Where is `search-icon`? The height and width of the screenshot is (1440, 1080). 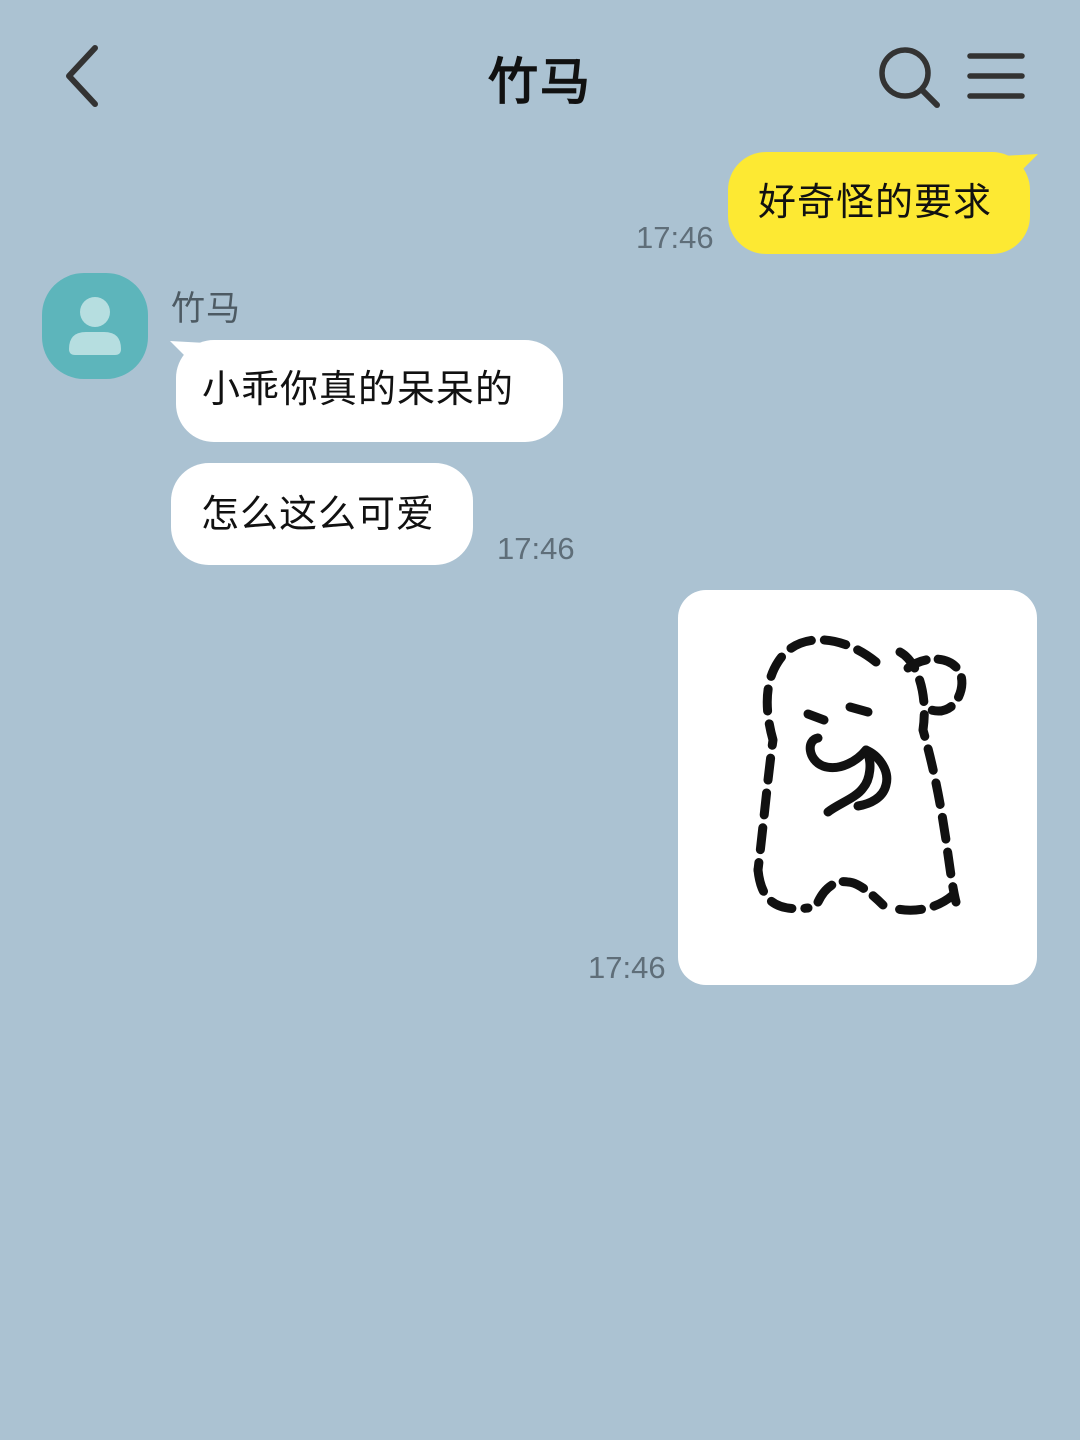 search-icon is located at coordinates (909, 77).